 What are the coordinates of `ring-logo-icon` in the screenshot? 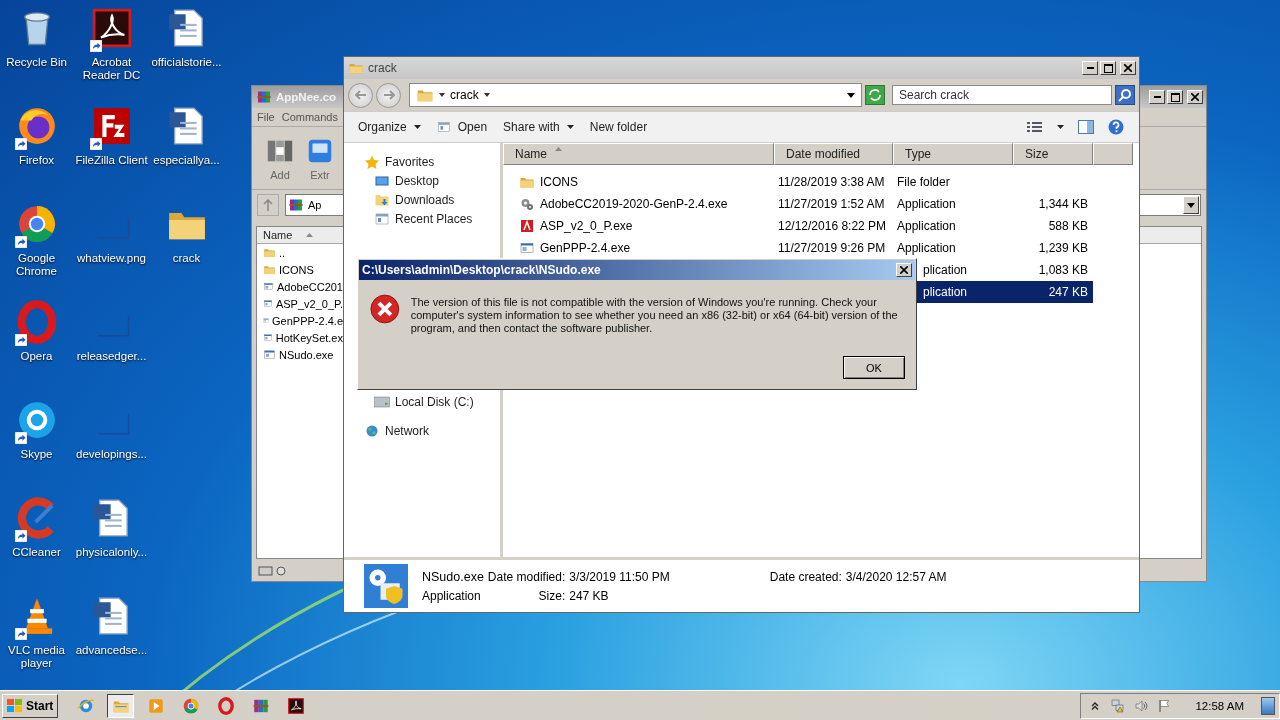 It's located at (225, 705).